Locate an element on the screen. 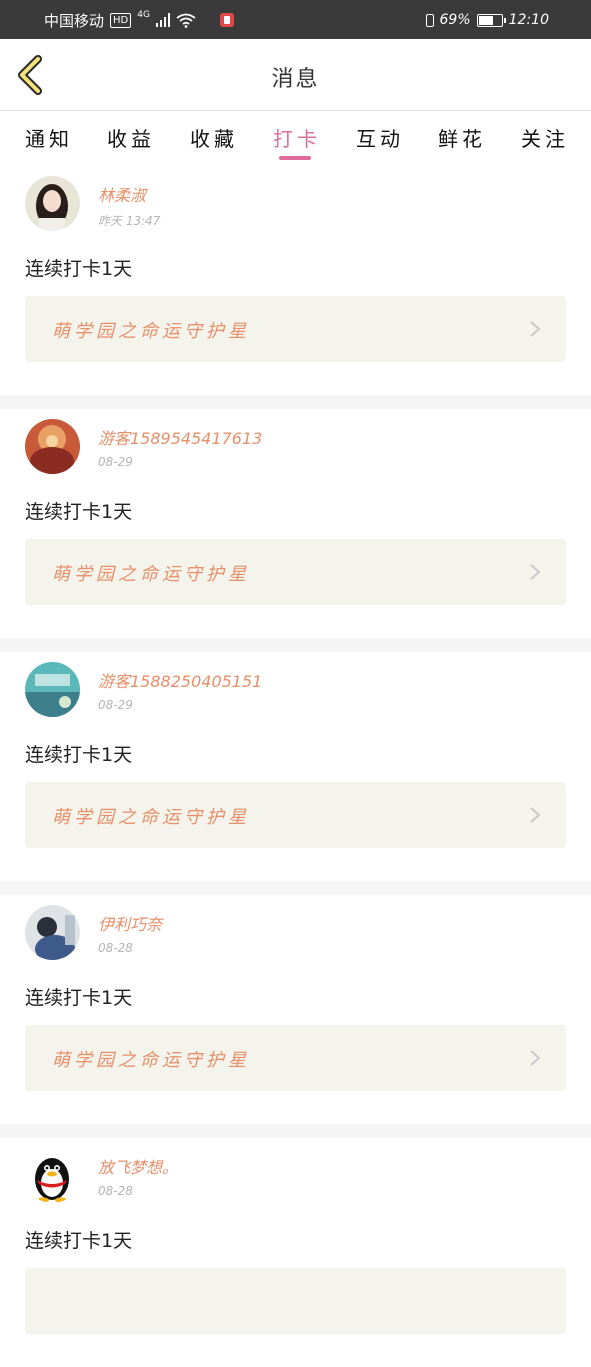 This screenshot has width=591, height=1367. user-name: 伊利巧奈 is located at coordinates (130, 923).